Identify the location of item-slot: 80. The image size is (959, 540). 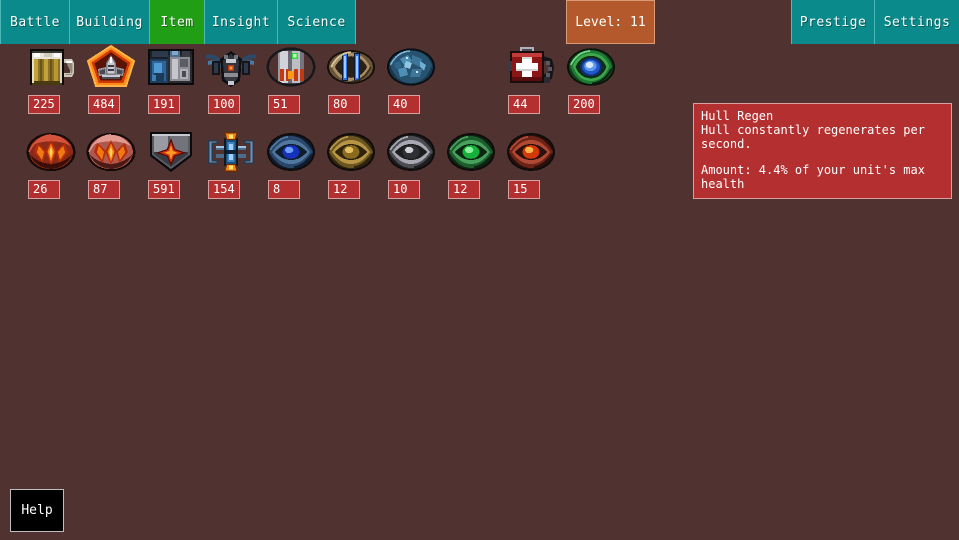
(352, 85).